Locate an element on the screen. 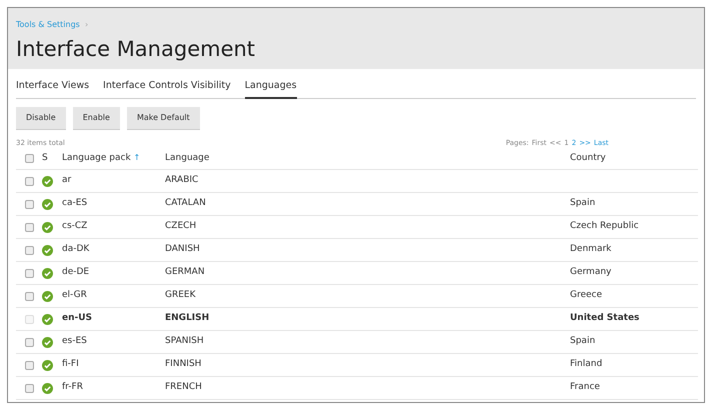 The width and height of the screenshot is (713, 411). table-cell: FINNISH is located at coordinates (183, 364).